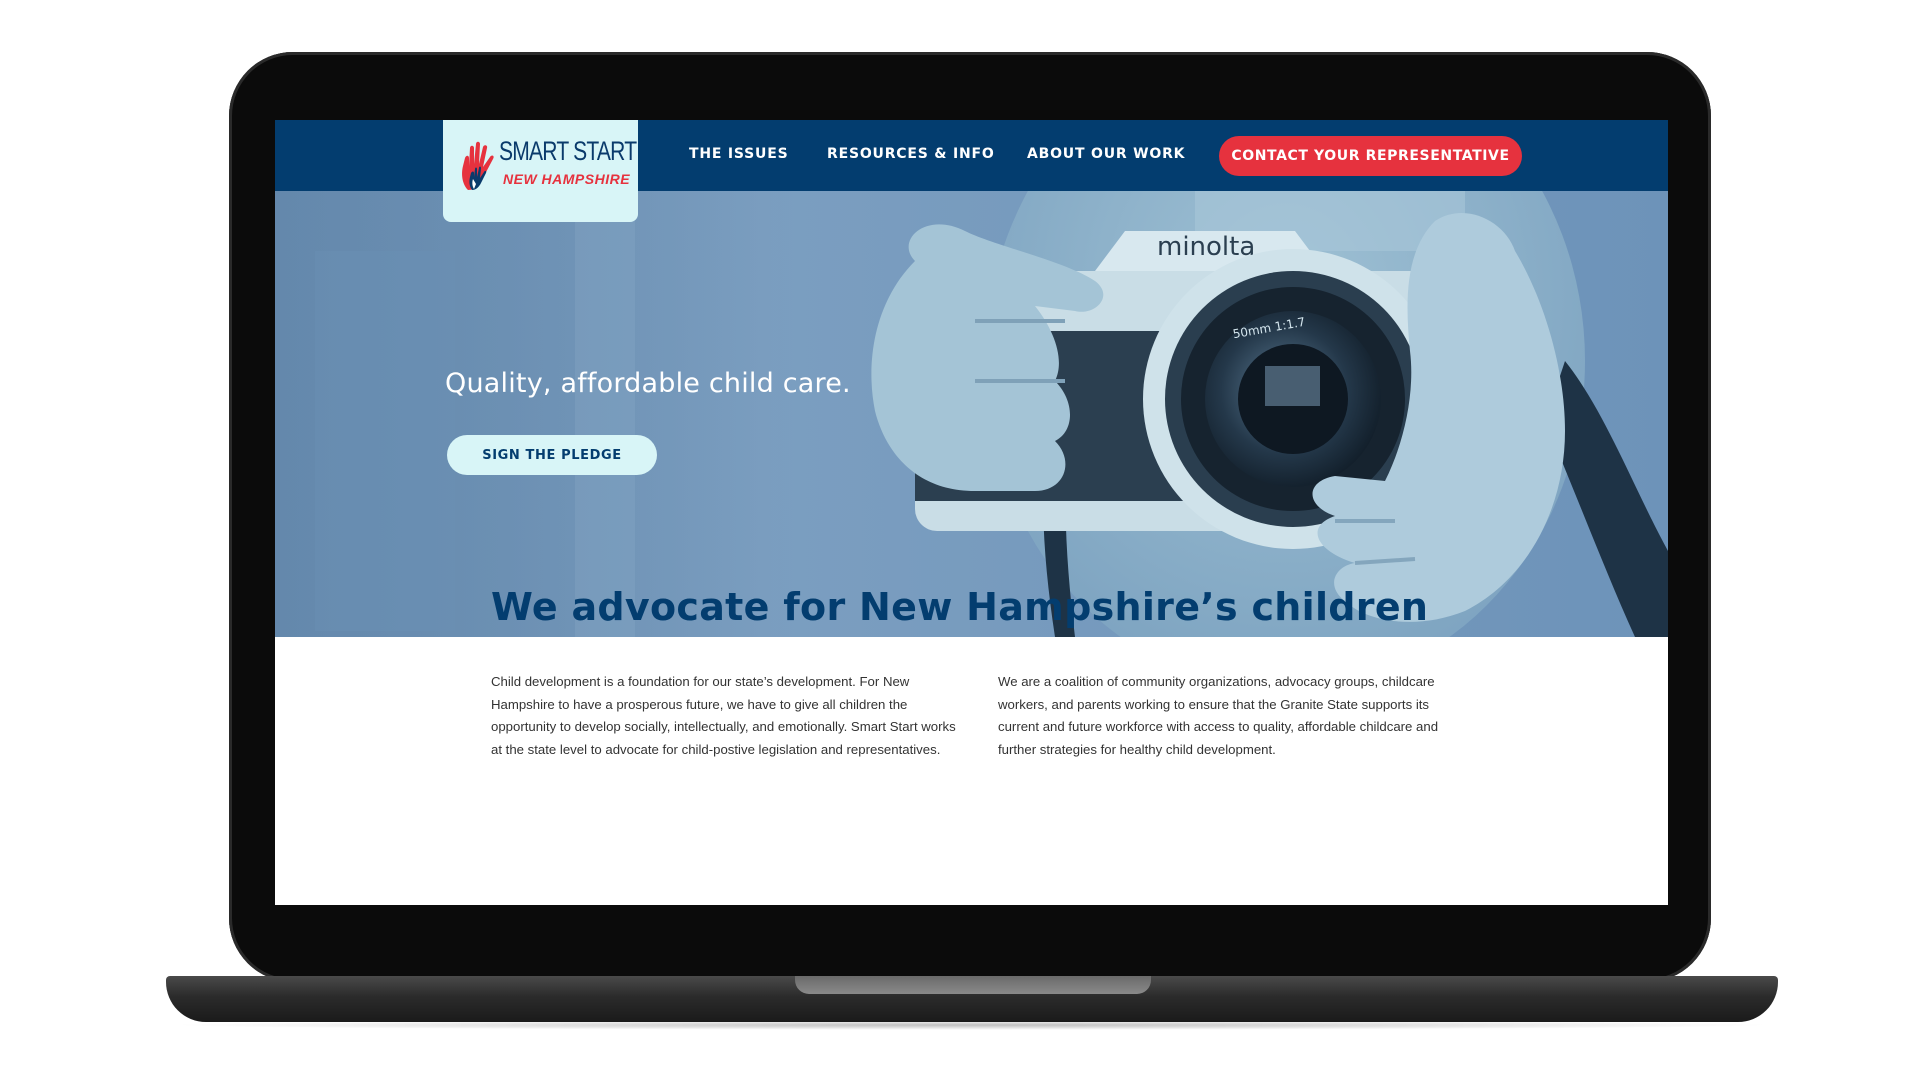  Describe the element at coordinates (973, 985) in the screenshot. I see `laptop-notch` at that location.